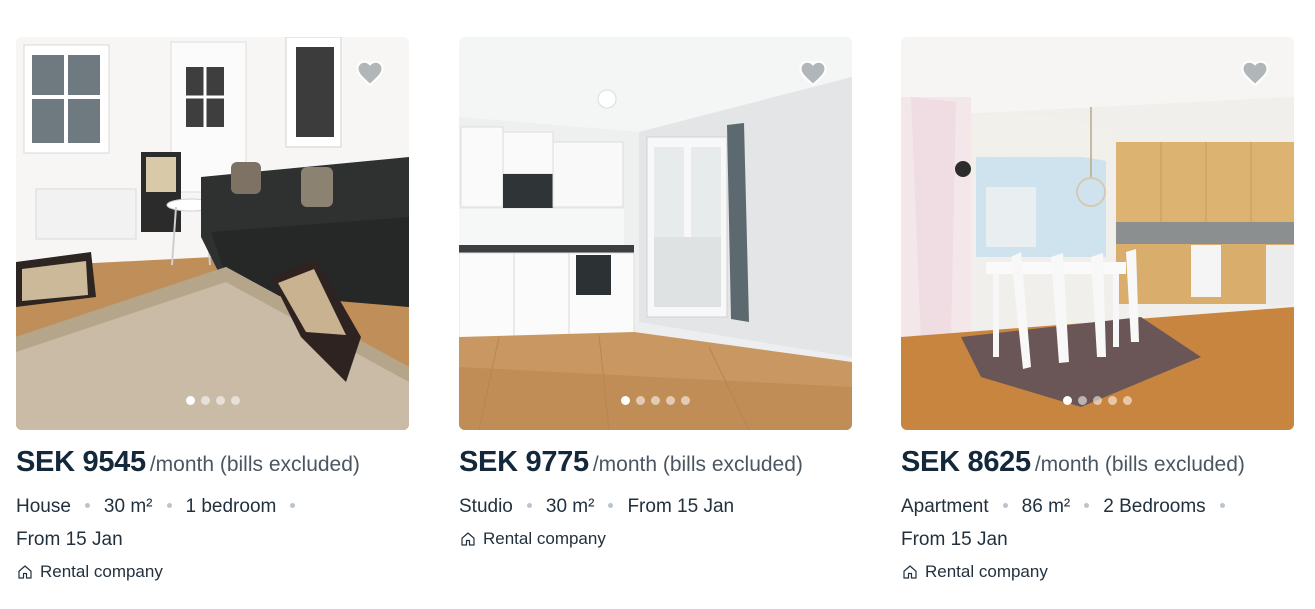 The image size is (1315, 609). Describe the element at coordinates (524, 462) in the screenshot. I see `listing-price: SEK 9775` at that location.